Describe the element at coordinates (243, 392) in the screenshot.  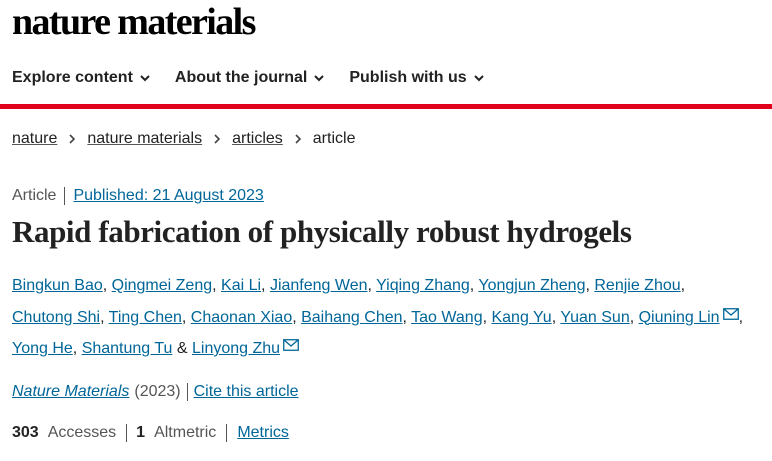
I see `cite-article-link: Cite this article` at that location.